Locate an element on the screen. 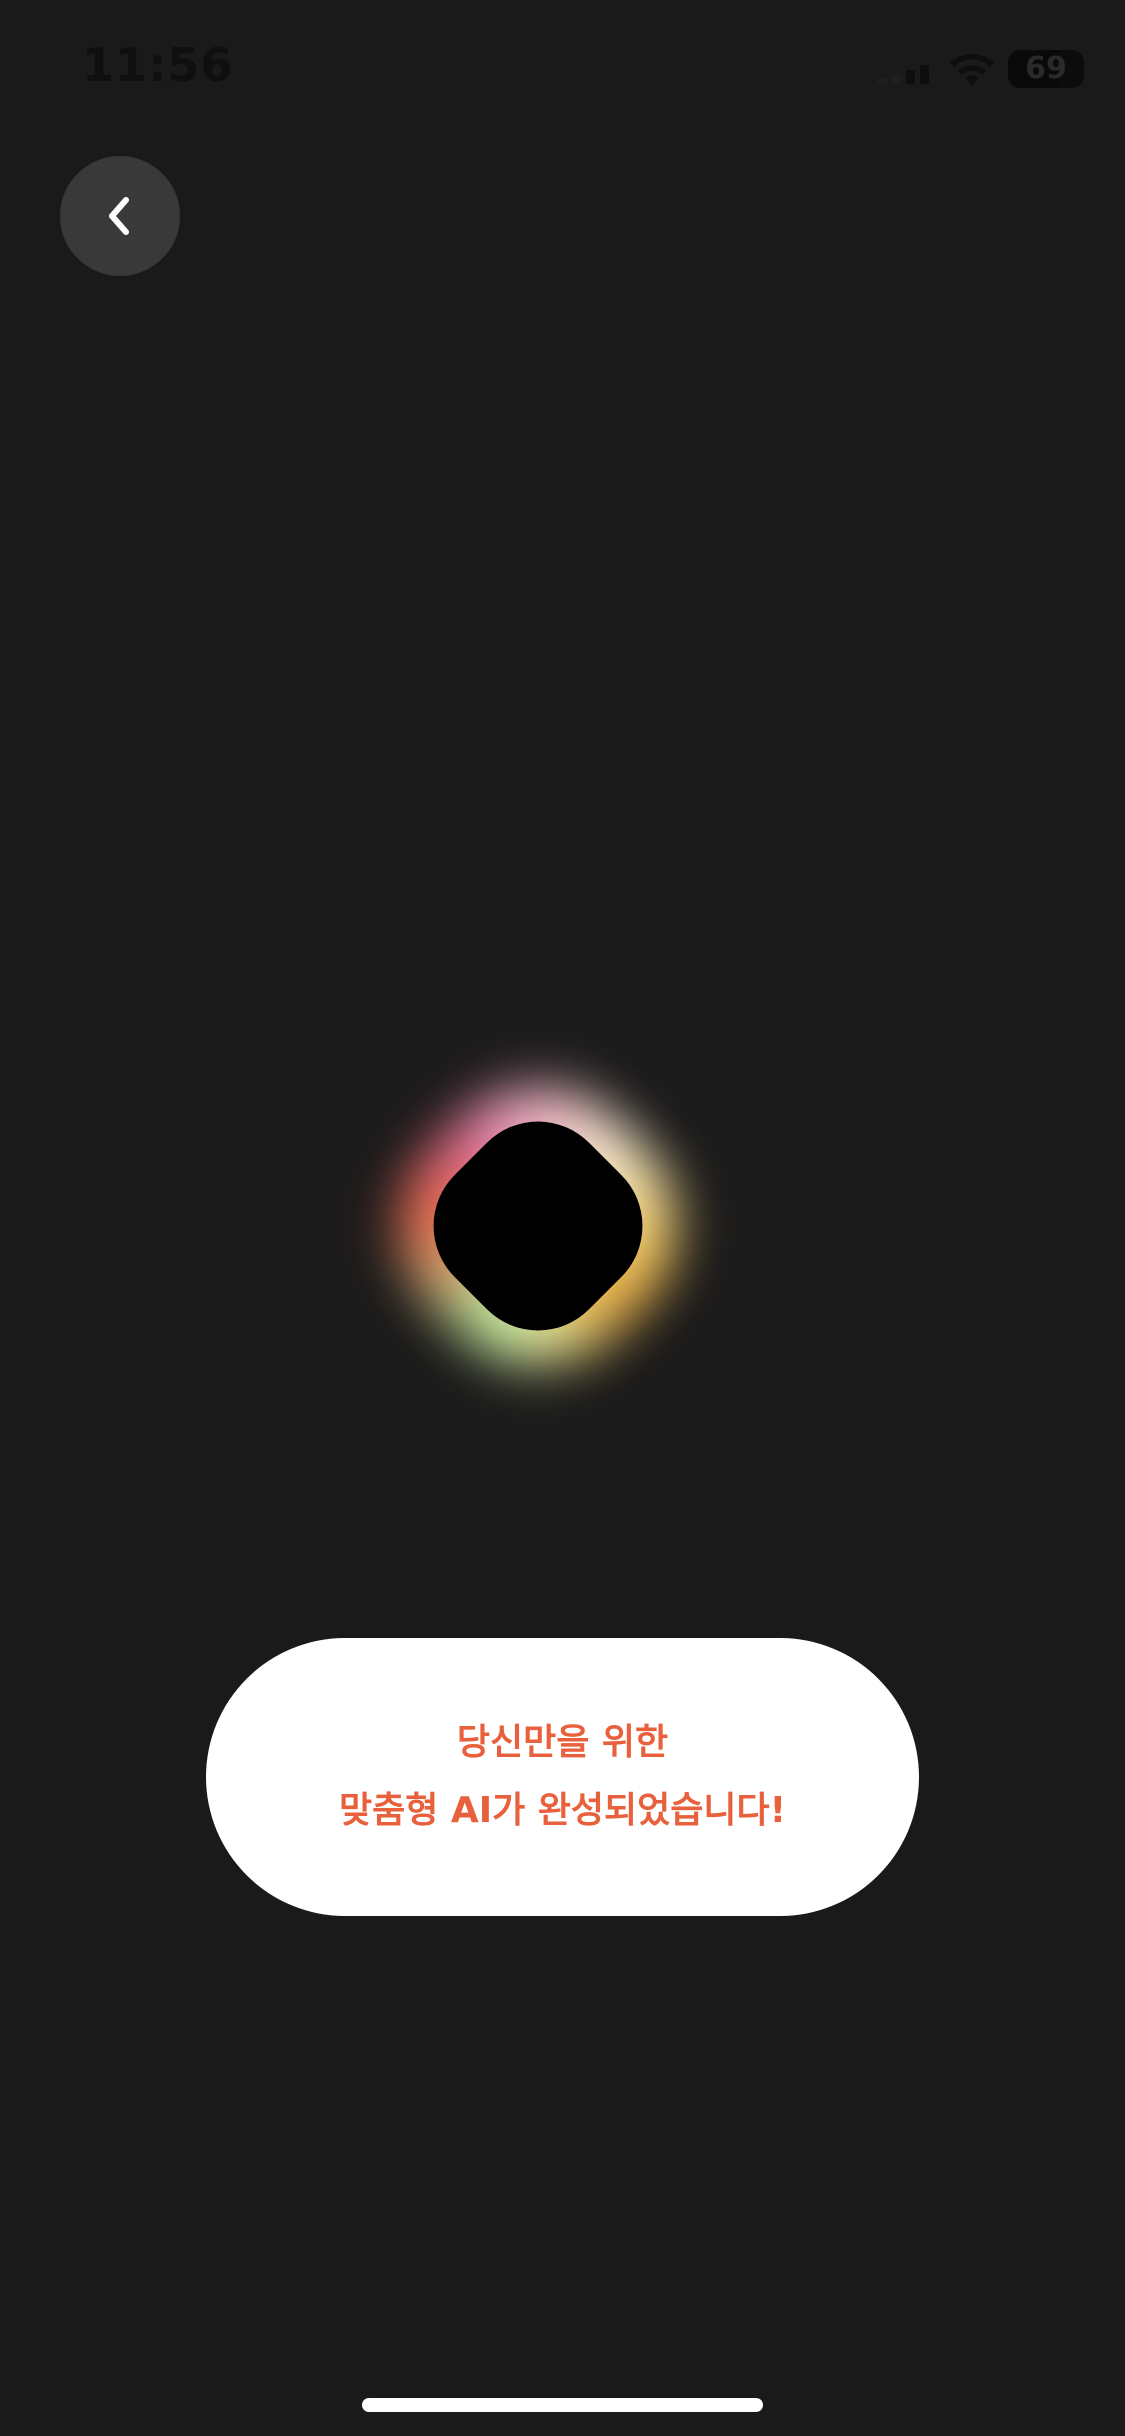 This screenshot has width=1125, height=2436. wifi-icon is located at coordinates (972, 69).